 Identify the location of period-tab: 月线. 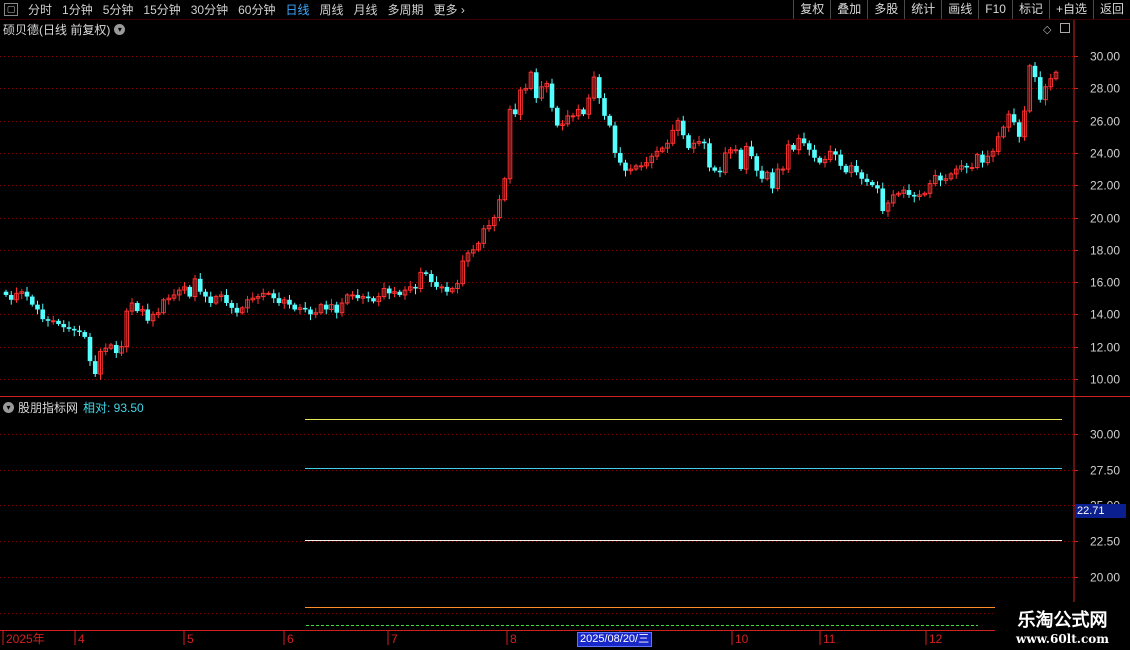
(366, 9).